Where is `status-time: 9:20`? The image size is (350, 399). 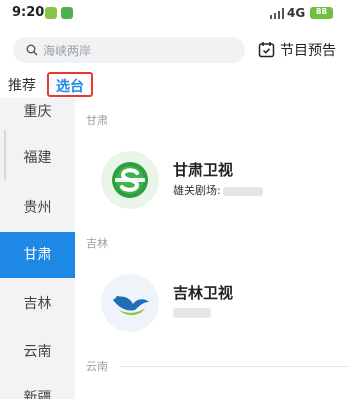
status-time: 9:20 is located at coordinates (28, 12).